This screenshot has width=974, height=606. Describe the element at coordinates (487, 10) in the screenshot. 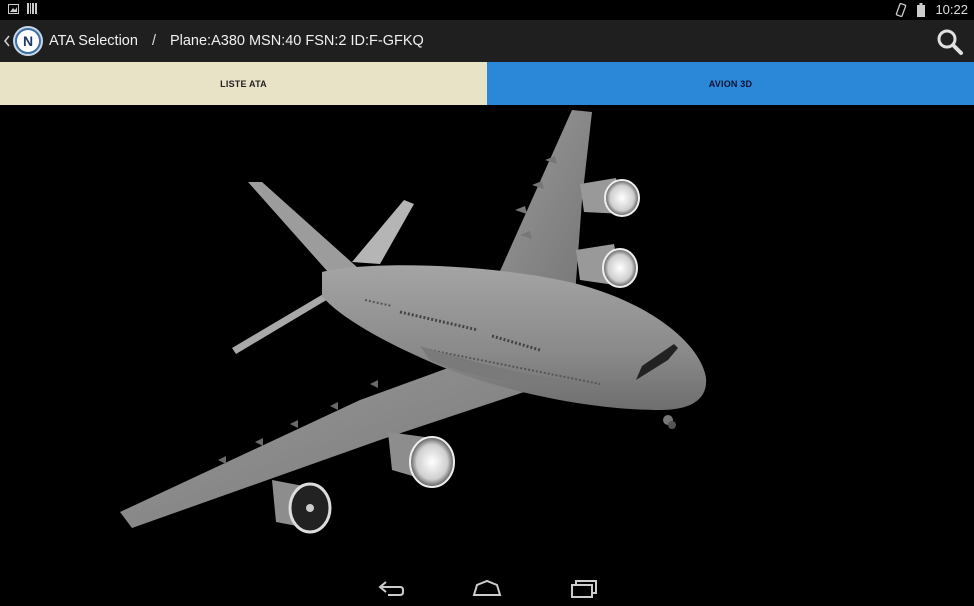

I see `status-bar: 10:22` at that location.